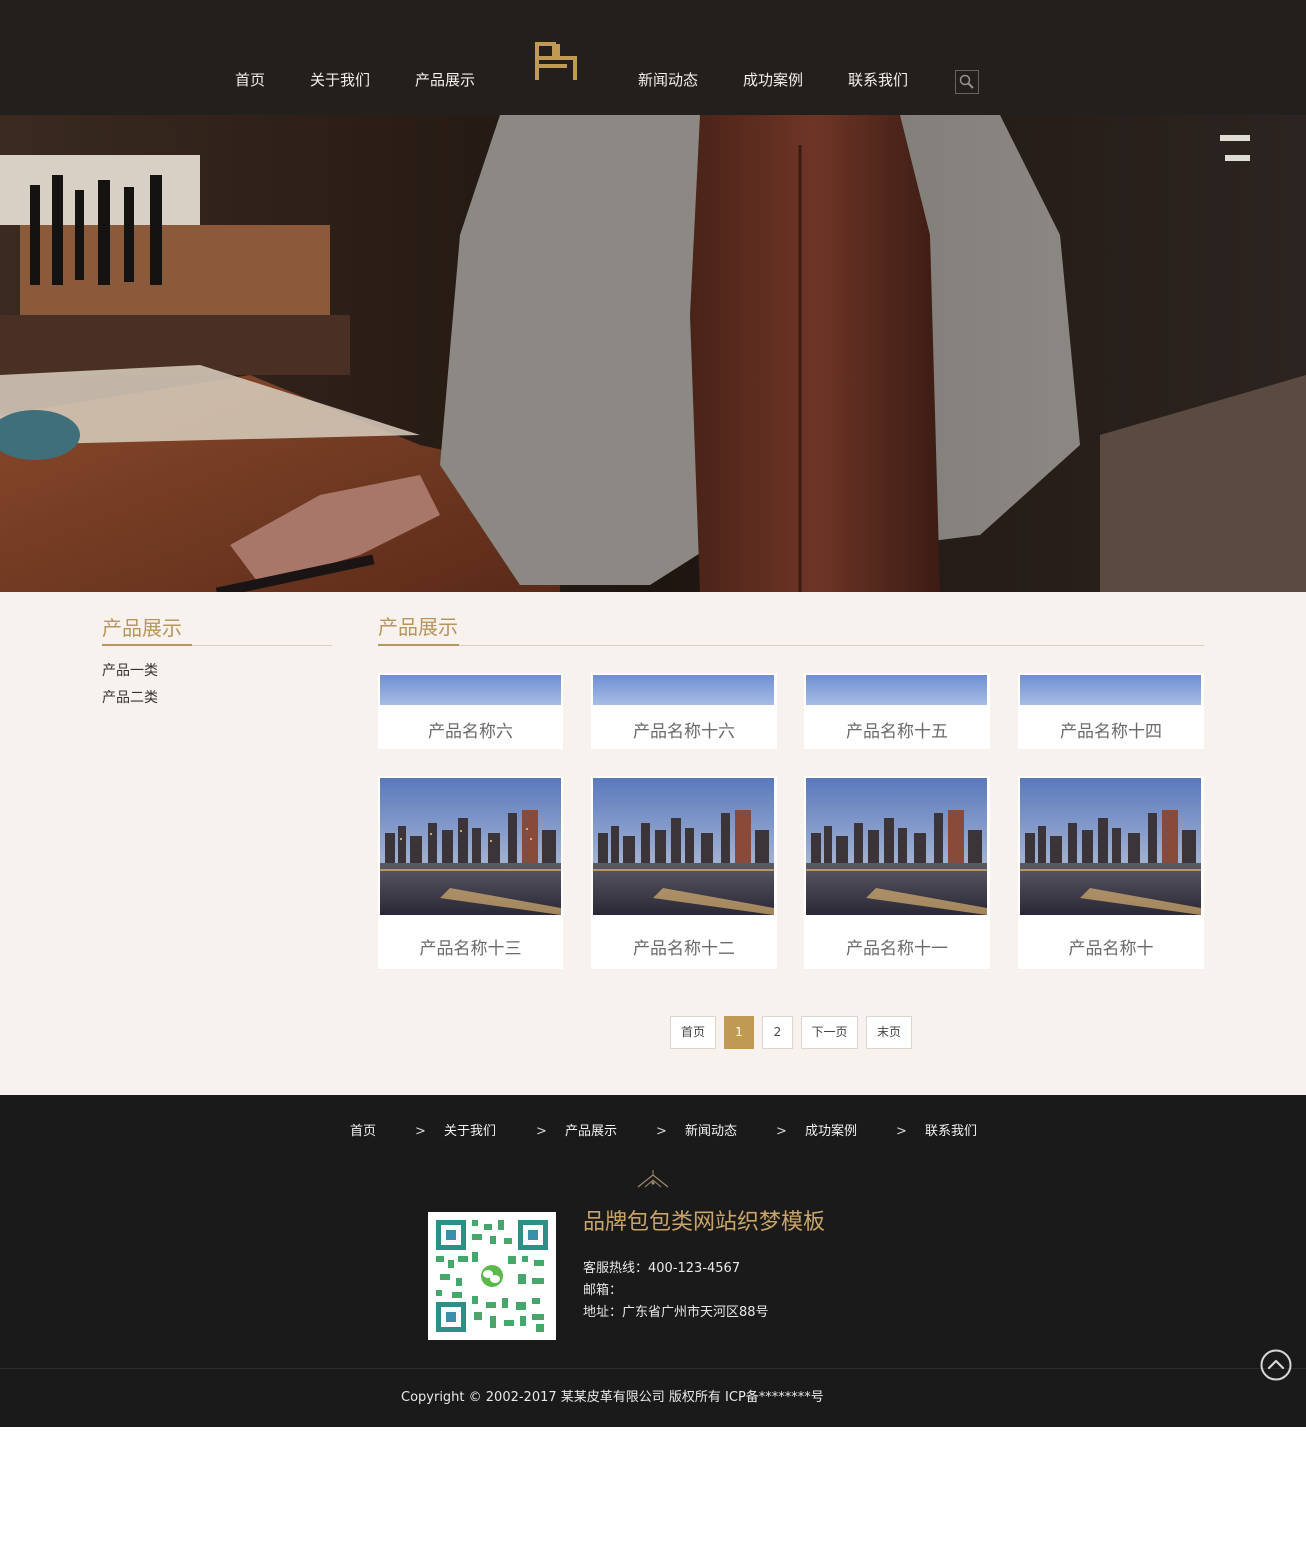 This screenshot has width=1306, height=1542. Describe the element at coordinates (831, 1132) in the screenshot. I see `footer-nav-cases: 成功案例` at that location.